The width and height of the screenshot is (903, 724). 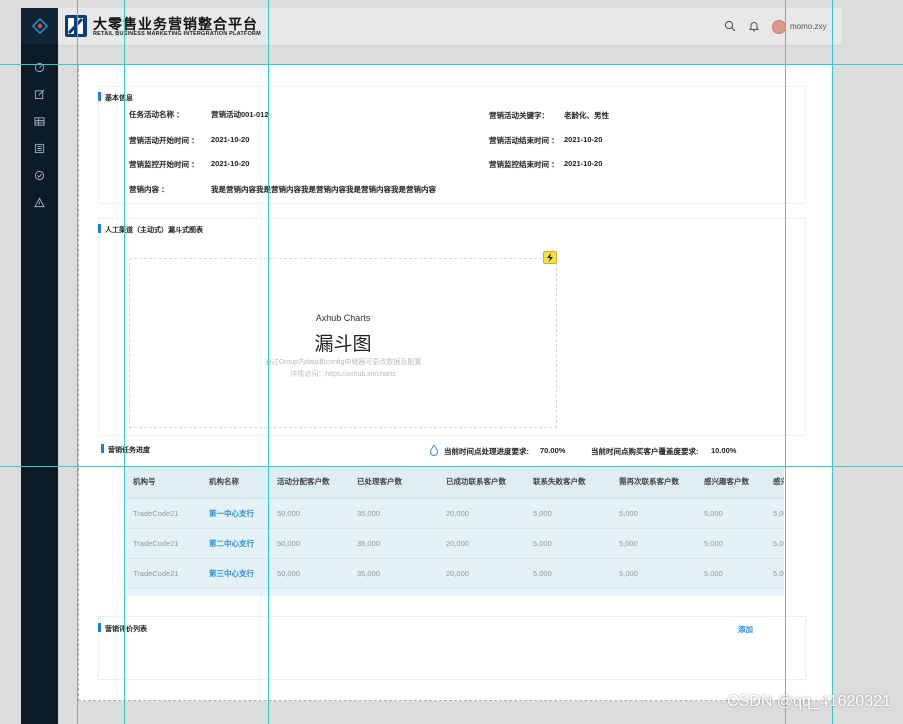 What do you see at coordinates (164, 140) in the screenshot?
I see `start-time-label: 营销活动开始时间 ：` at bounding box center [164, 140].